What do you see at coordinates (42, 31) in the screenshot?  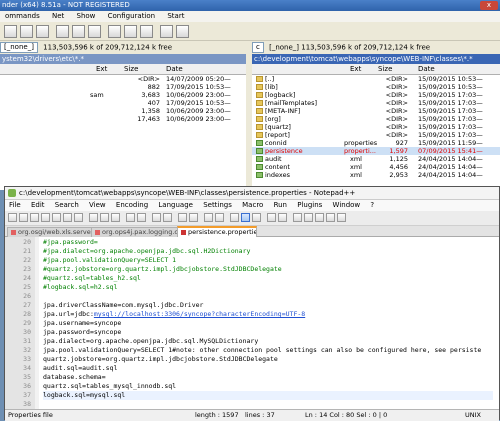 I see `full-view-icon` at bounding box center [42, 31].